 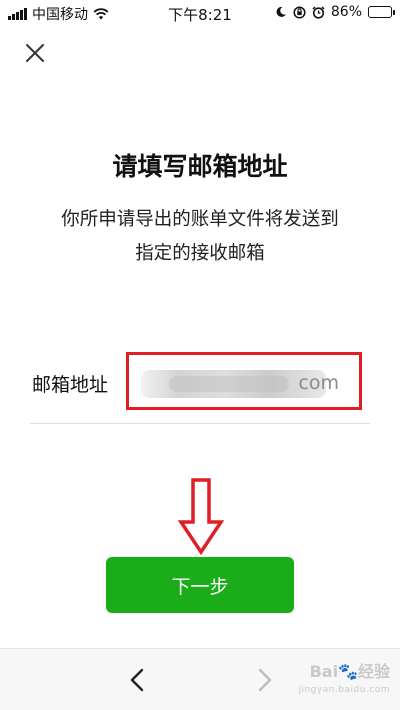 What do you see at coordinates (200, 166) in the screenshot?
I see `page-title: 请填写邮箱地址` at bounding box center [200, 166].